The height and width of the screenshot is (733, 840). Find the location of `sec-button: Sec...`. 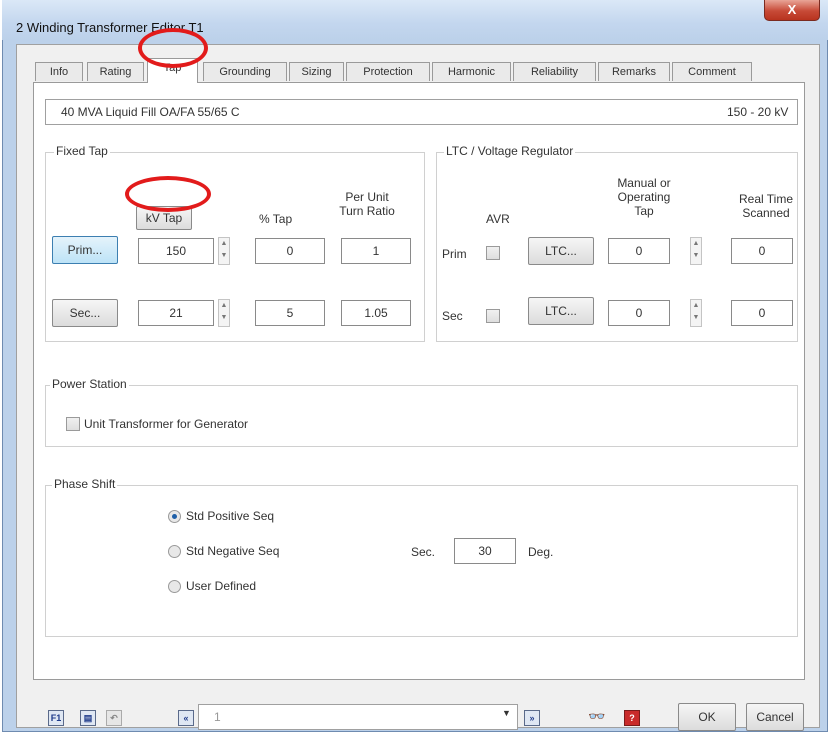

sec-button: Sec... is located at coordinates (85, 313).